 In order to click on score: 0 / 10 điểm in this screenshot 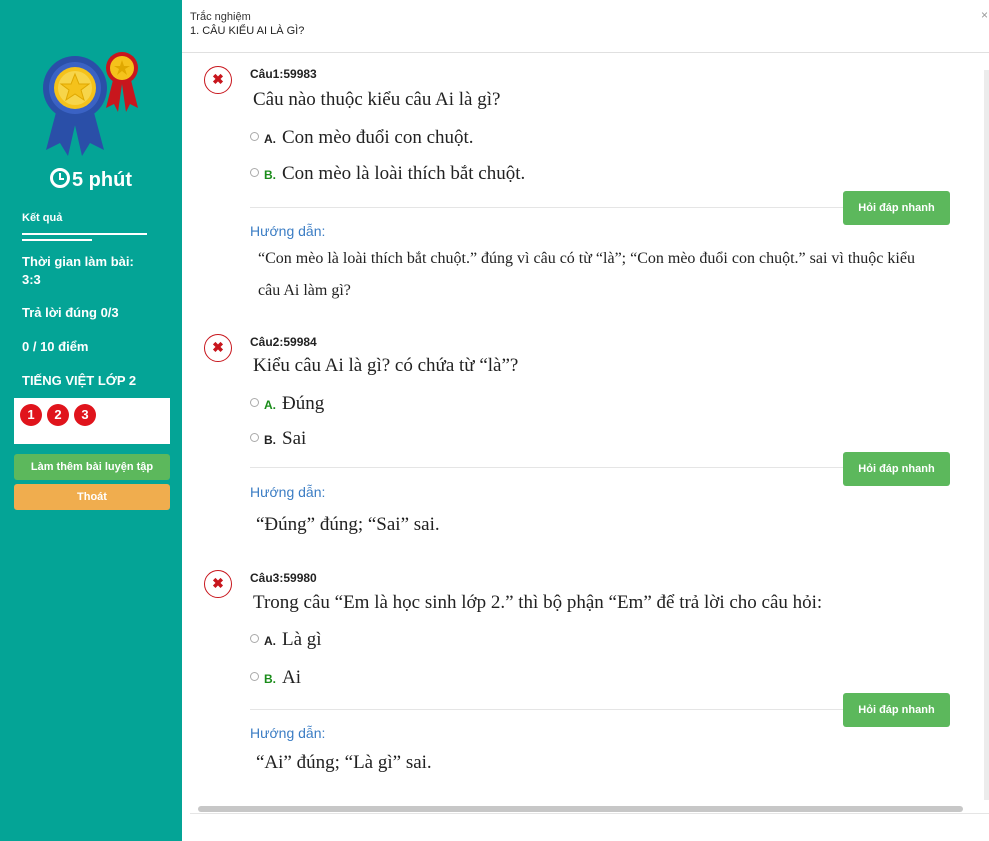, I will do `click(55, 346)`.